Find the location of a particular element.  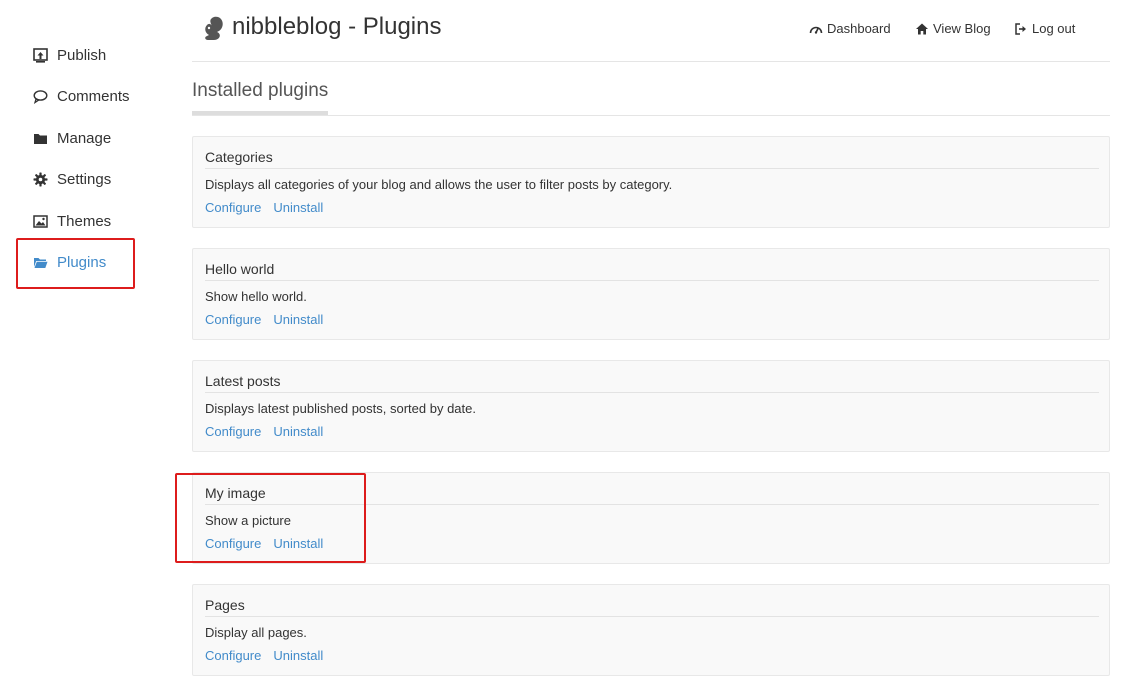

section-divider is located at coordinates (651, 115).